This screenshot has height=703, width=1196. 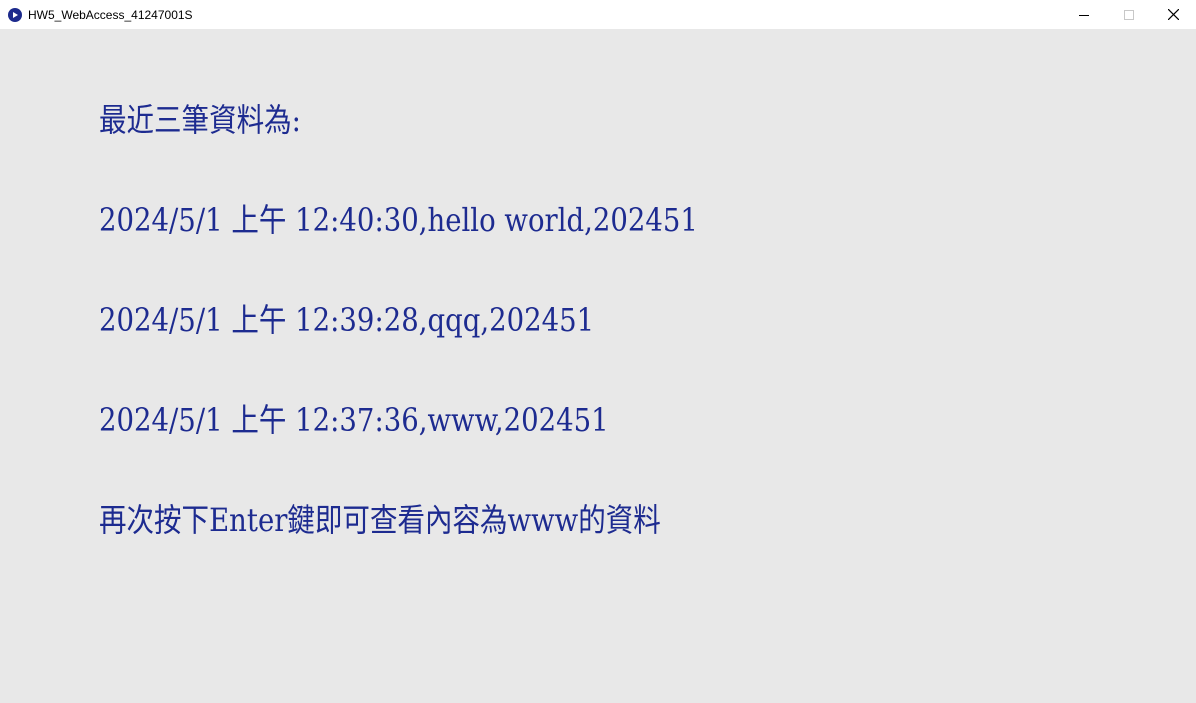 I want to click on recent-records-heading: 最近三筆資料為:, so click(x=200, y=120).